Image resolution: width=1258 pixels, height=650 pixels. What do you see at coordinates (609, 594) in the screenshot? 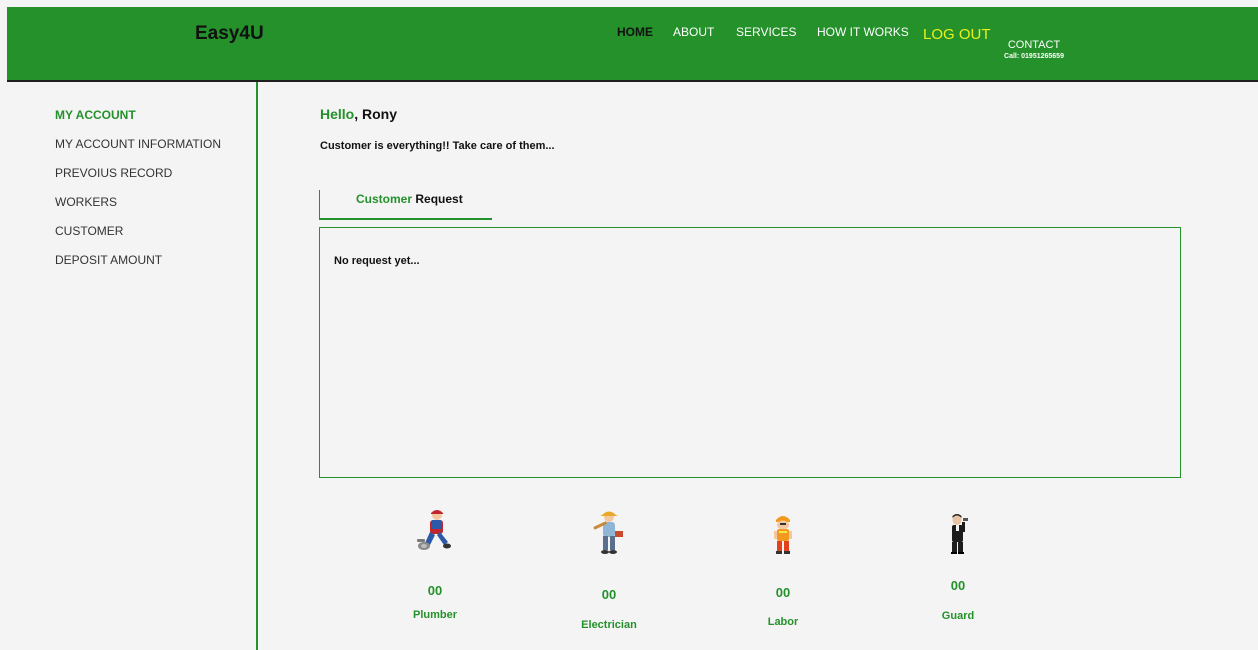
I see `electrician-count: 00` at bounding box center [609, 594].